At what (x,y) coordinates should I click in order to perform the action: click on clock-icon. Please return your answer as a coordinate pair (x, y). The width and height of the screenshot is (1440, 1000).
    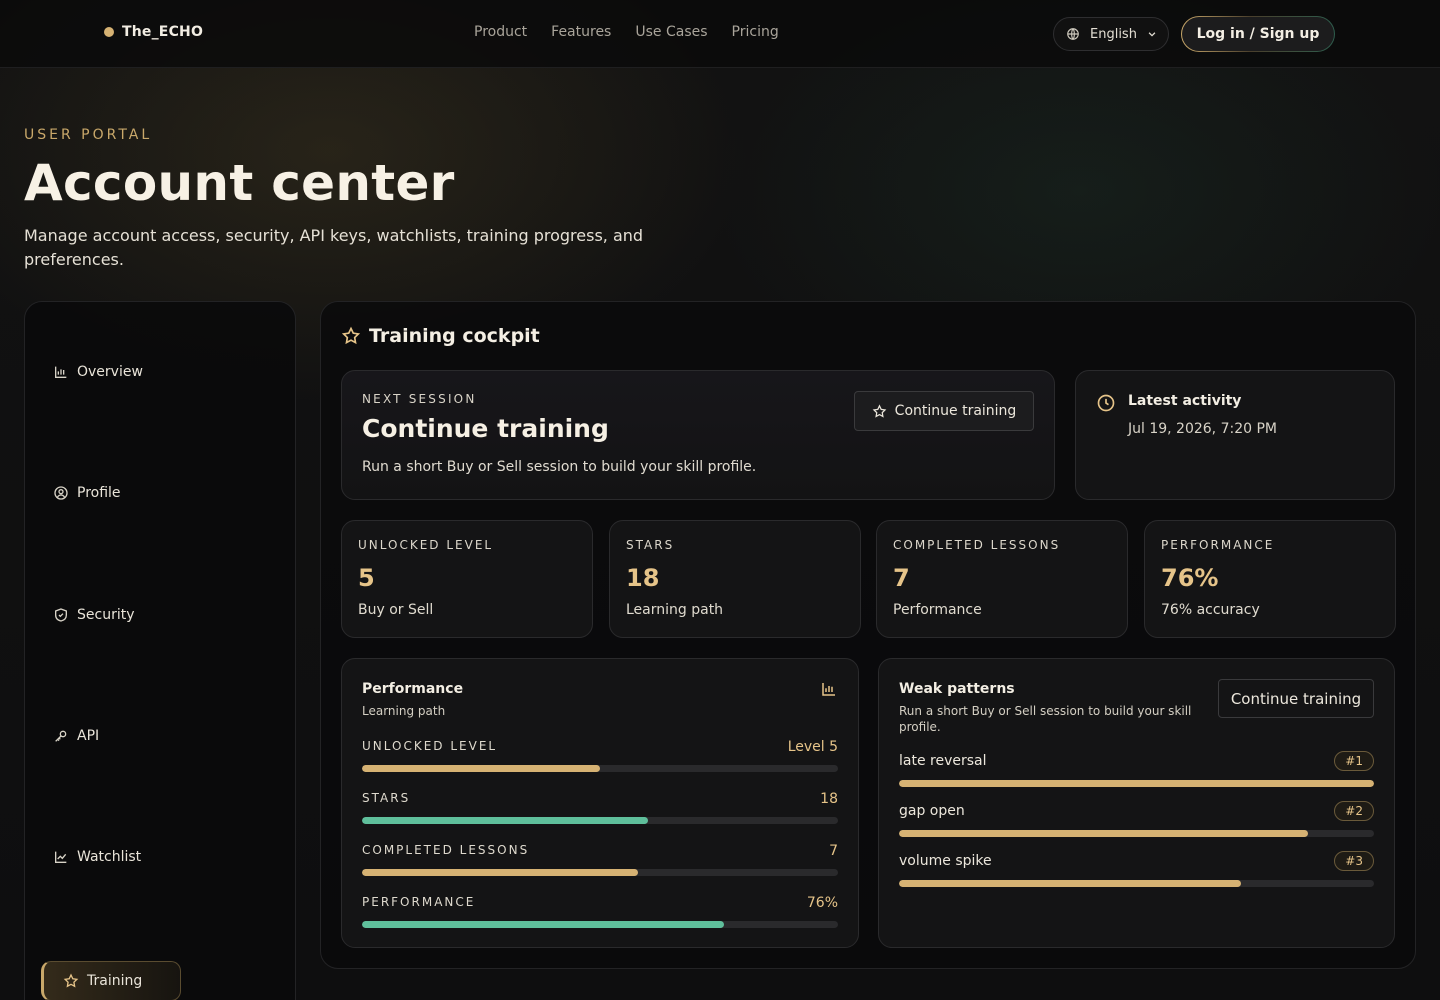
    Looking at the image, I should click on (1106, 403).